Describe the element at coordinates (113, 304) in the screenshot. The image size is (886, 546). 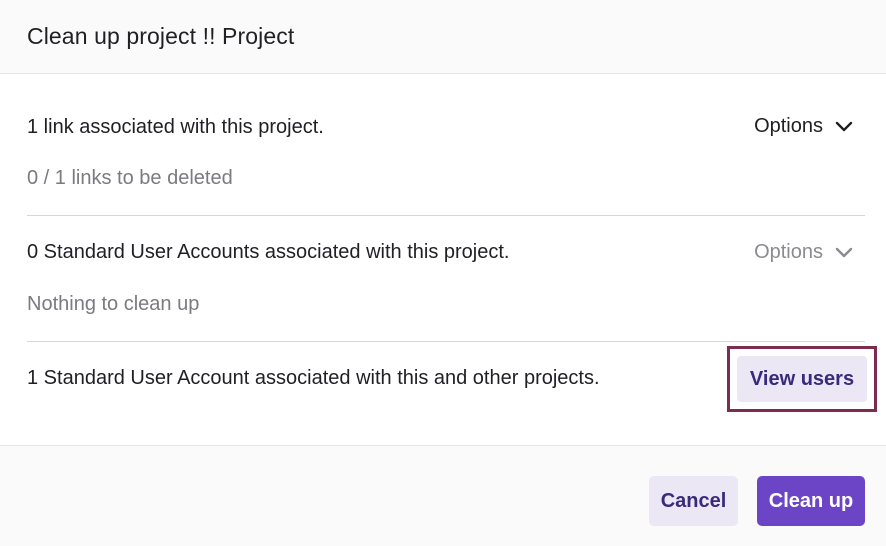
I see `standard-accounts-status: Nothing to clean up` at that location.